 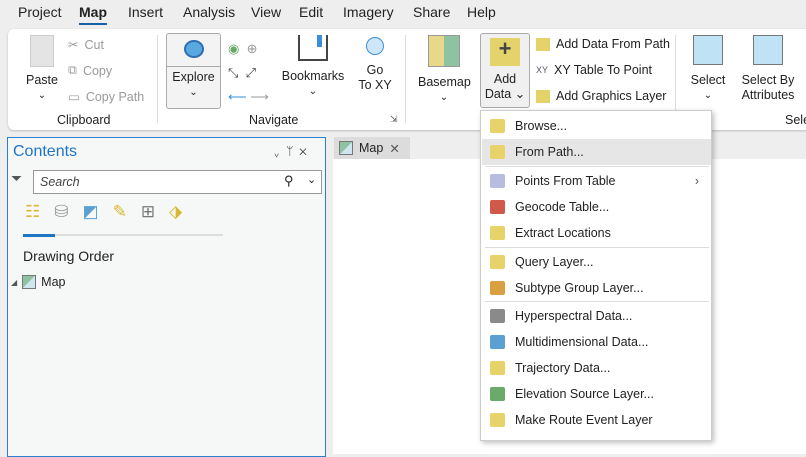 I want to click on tab-analysis: Analysis, so click(x=209, y=12).